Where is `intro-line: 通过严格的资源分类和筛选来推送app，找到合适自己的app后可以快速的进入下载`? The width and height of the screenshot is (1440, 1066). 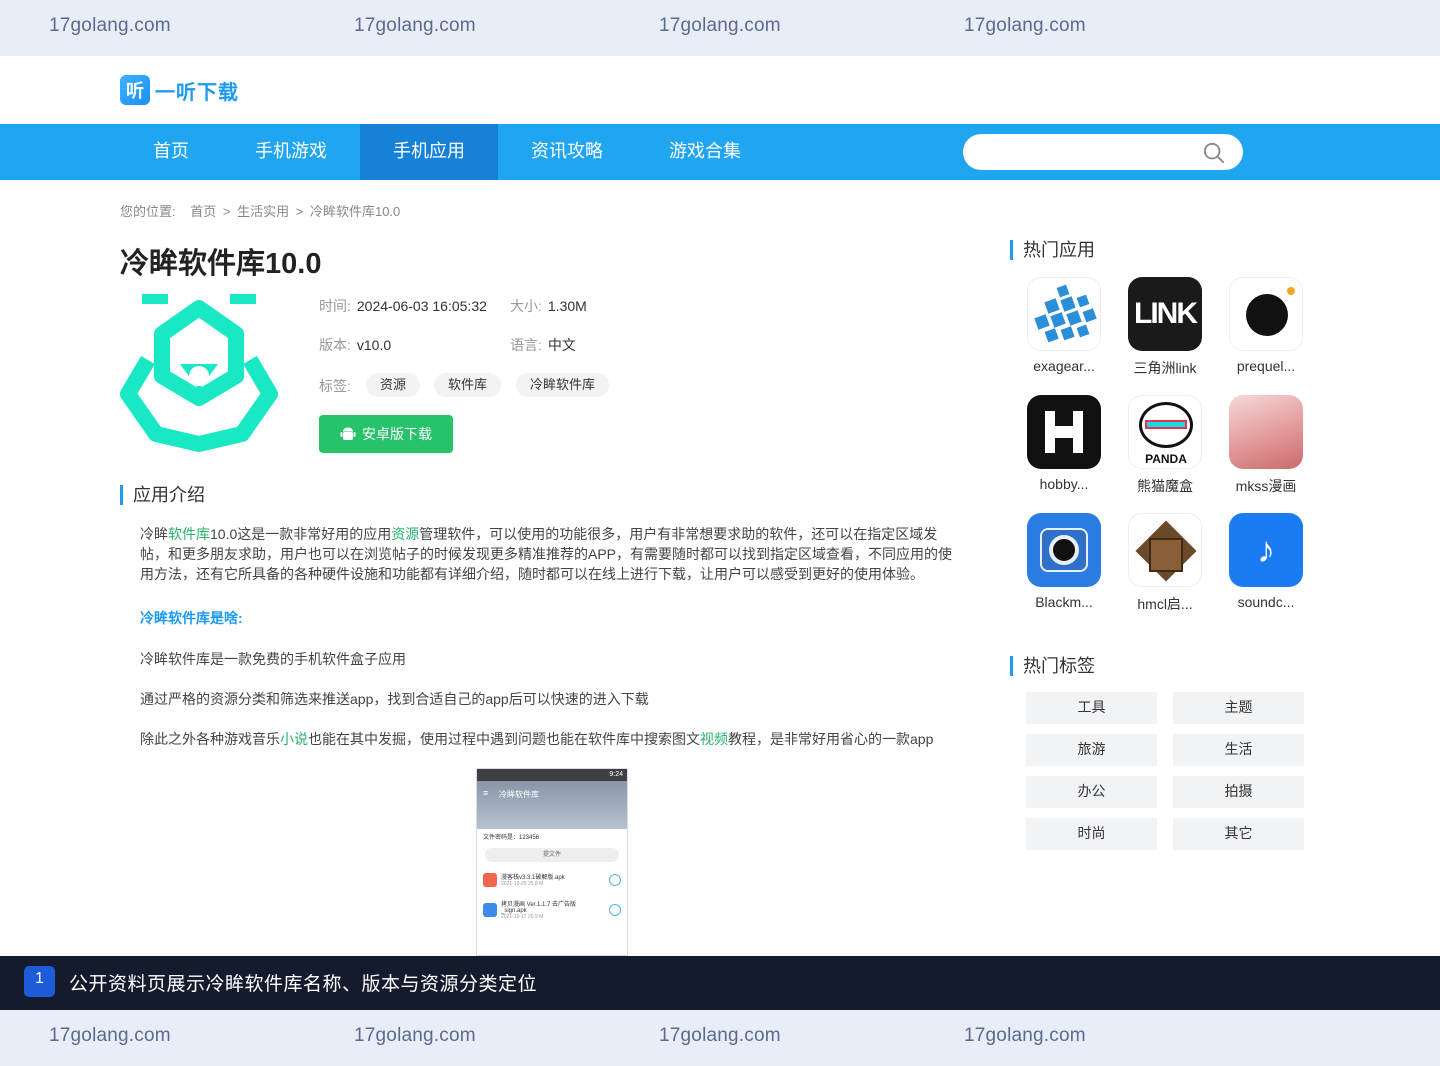
intro-line: 通过严格的资源分类和筛选来推送app，找到合适自己的app后可以快速的进入下载 is located at coordinates (394, 699).